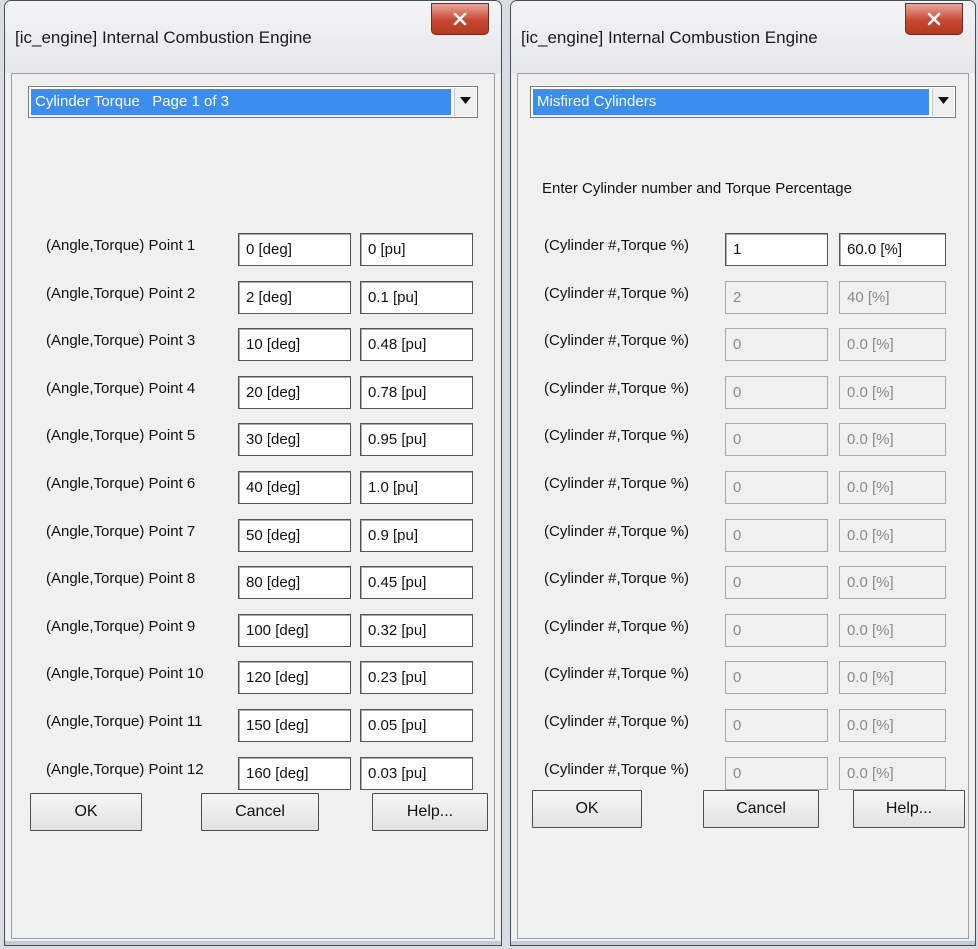 Image resolution: width=978 pixels, height=949 pixels. What do you see at coordinates (294, 392) in the screenshot?
I see `angle-input: 20 [deg]` at bounding box center [294, 392].